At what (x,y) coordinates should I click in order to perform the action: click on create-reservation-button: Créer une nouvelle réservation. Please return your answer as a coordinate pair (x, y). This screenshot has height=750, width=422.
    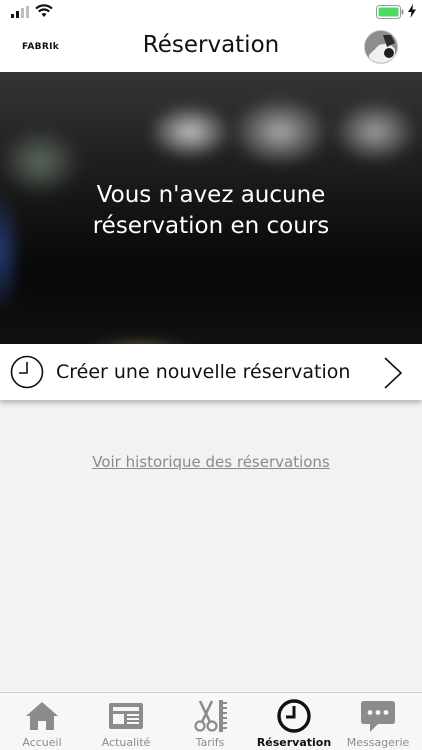
    Looking at the image, I should click on (211, 372).